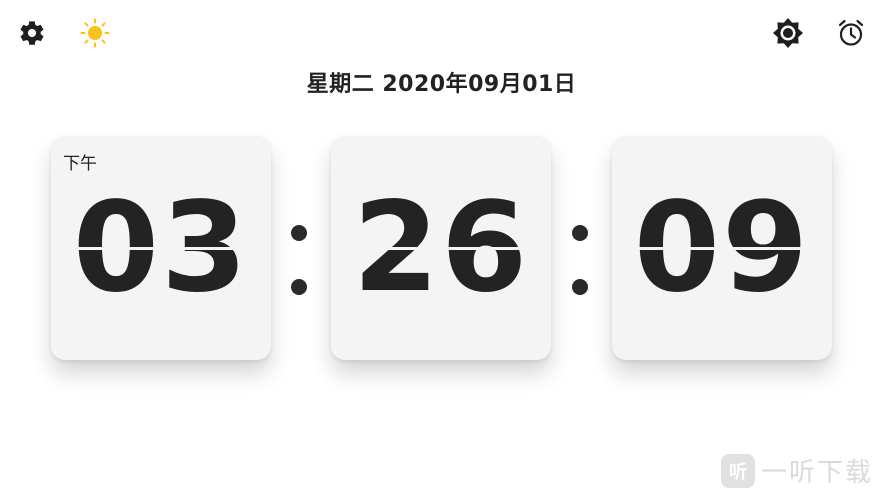 The image size is (883, 497). I want to click on hours-card: 03 下午, so click(161, 248).